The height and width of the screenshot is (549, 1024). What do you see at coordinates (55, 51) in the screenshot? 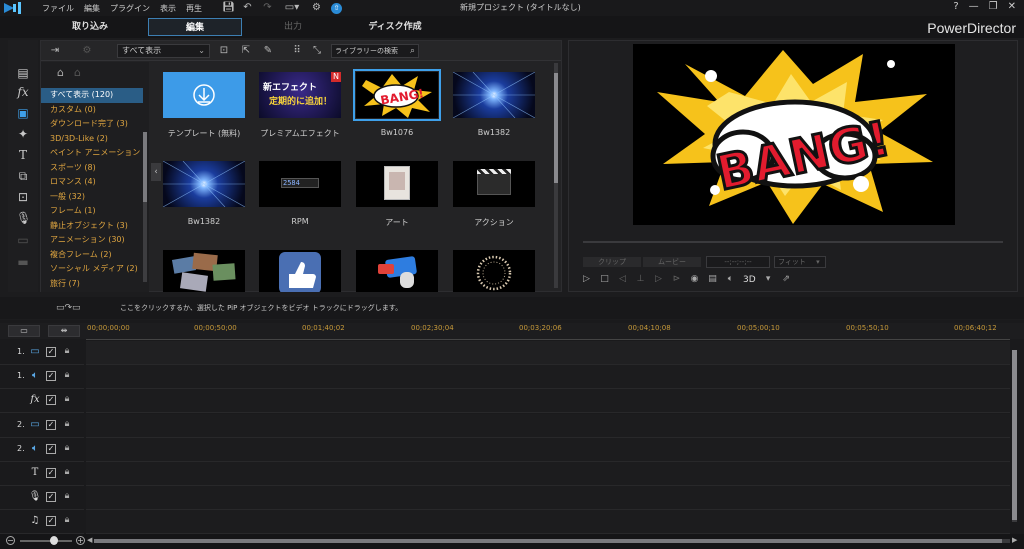
I see `import-icon: ⇥` at bounding box center [55, 51].